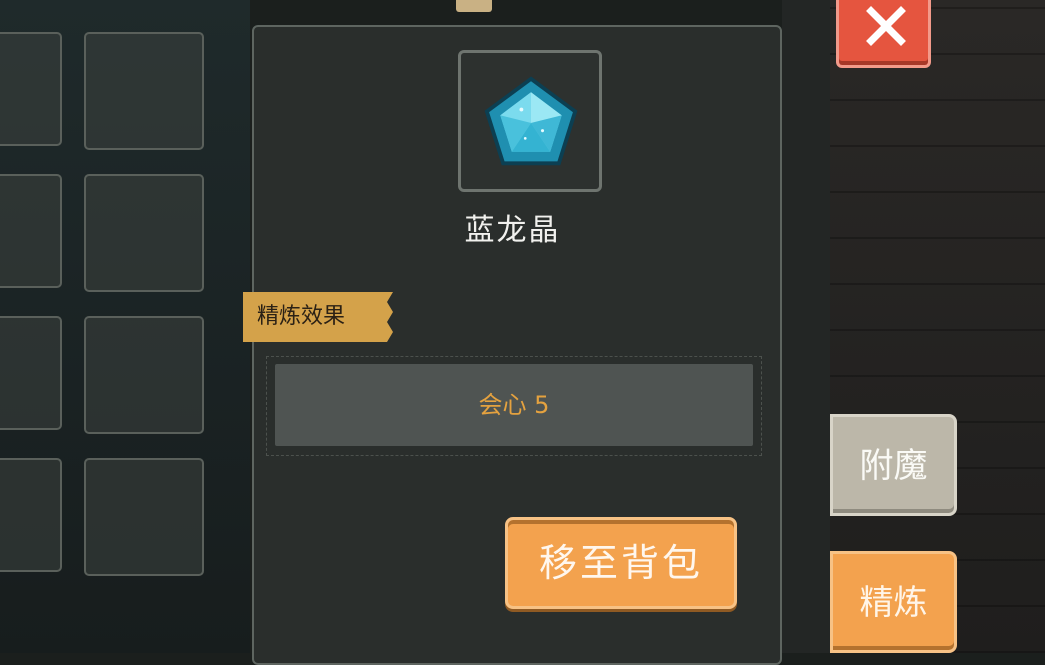  Describe the element at coordinates (886, 26) in the screenshot. I see `close-icon` at that location.